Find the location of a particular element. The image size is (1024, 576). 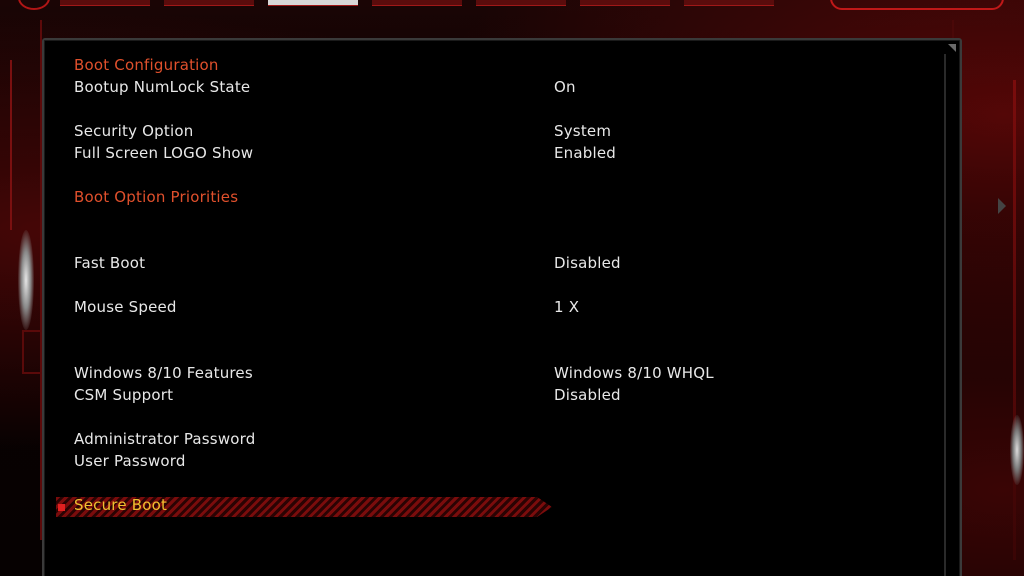

setting-label: Windows 8/10 Features is located at coordinates (163, 373).